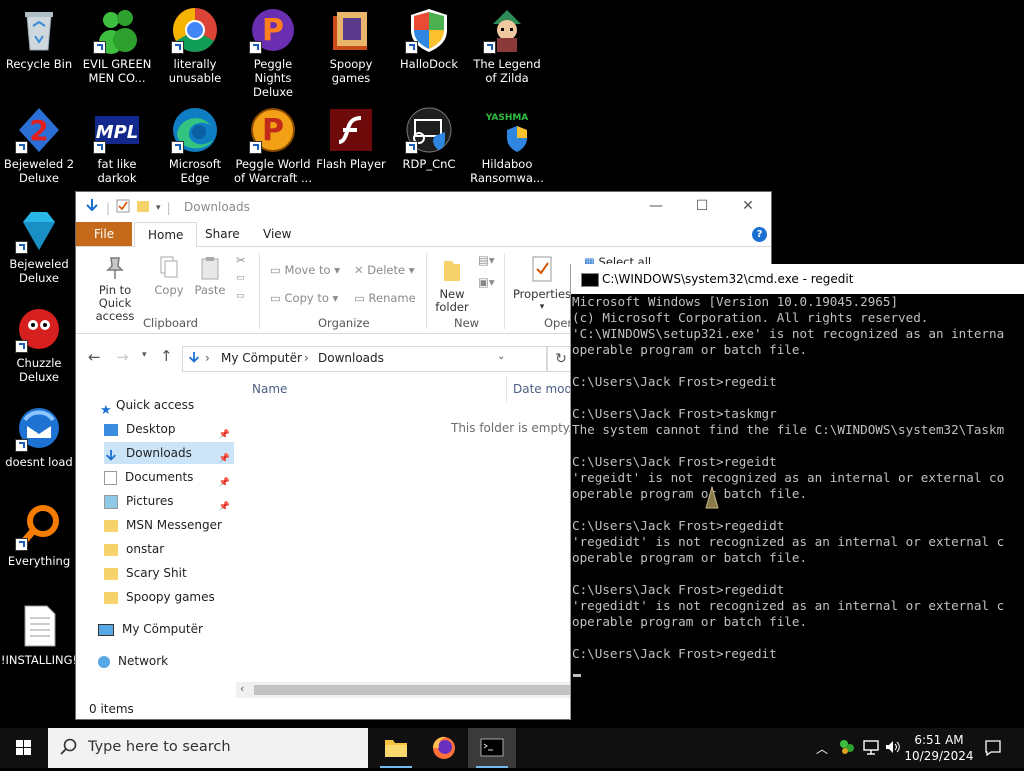  I want to click on new-item-icon: ▤▾, so click(486, 260).